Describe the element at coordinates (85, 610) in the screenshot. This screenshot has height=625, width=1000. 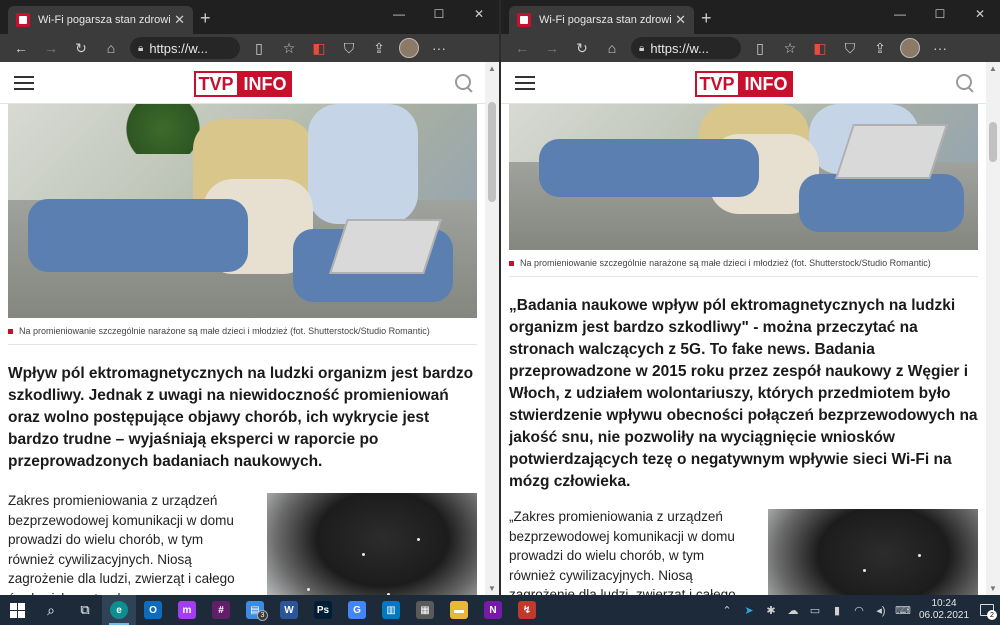
I see `task-view-button: ⧉` at that location.